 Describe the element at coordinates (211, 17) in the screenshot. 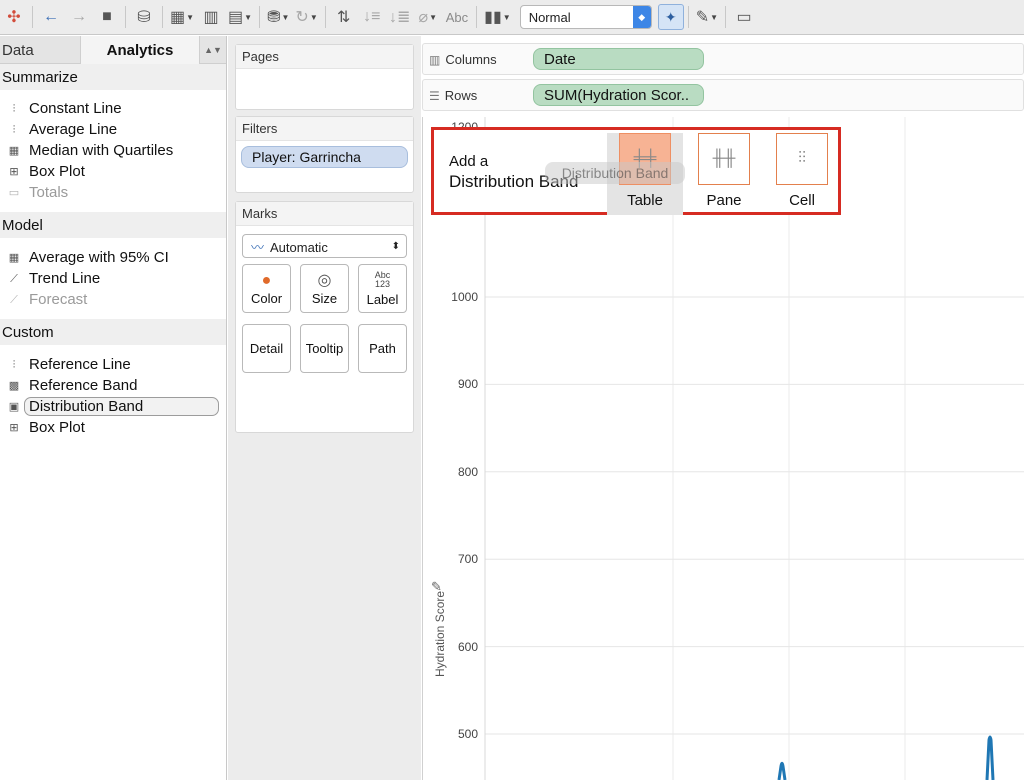

I see `duplicate-sheet-icon: ▥` at that location.